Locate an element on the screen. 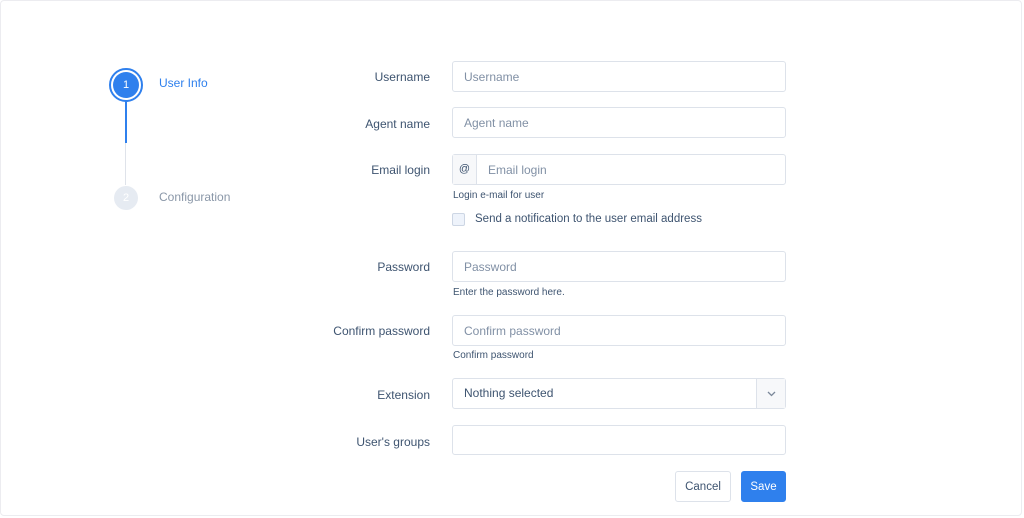 Image resolution: width=1024 pixels, height=518 pixels. save-button: Save is located at coordinates (763, 486).